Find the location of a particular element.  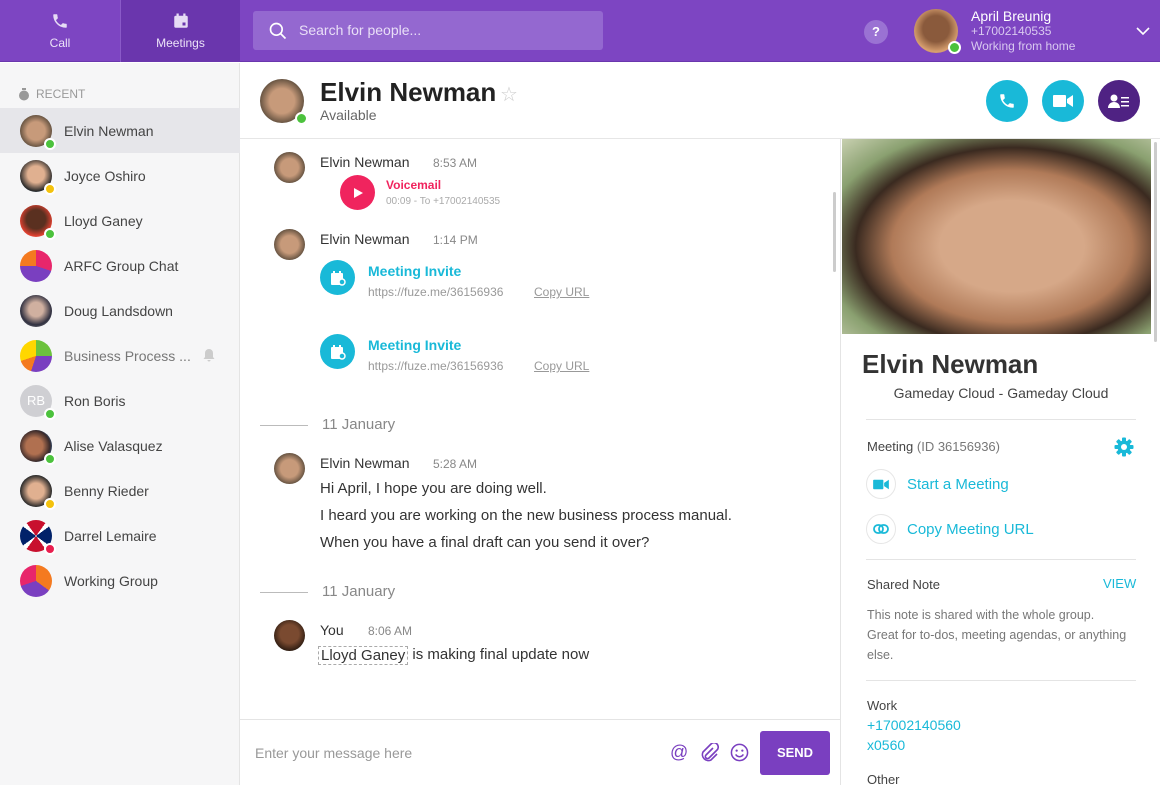

video-call-button is located at coordinates (1063, 101).